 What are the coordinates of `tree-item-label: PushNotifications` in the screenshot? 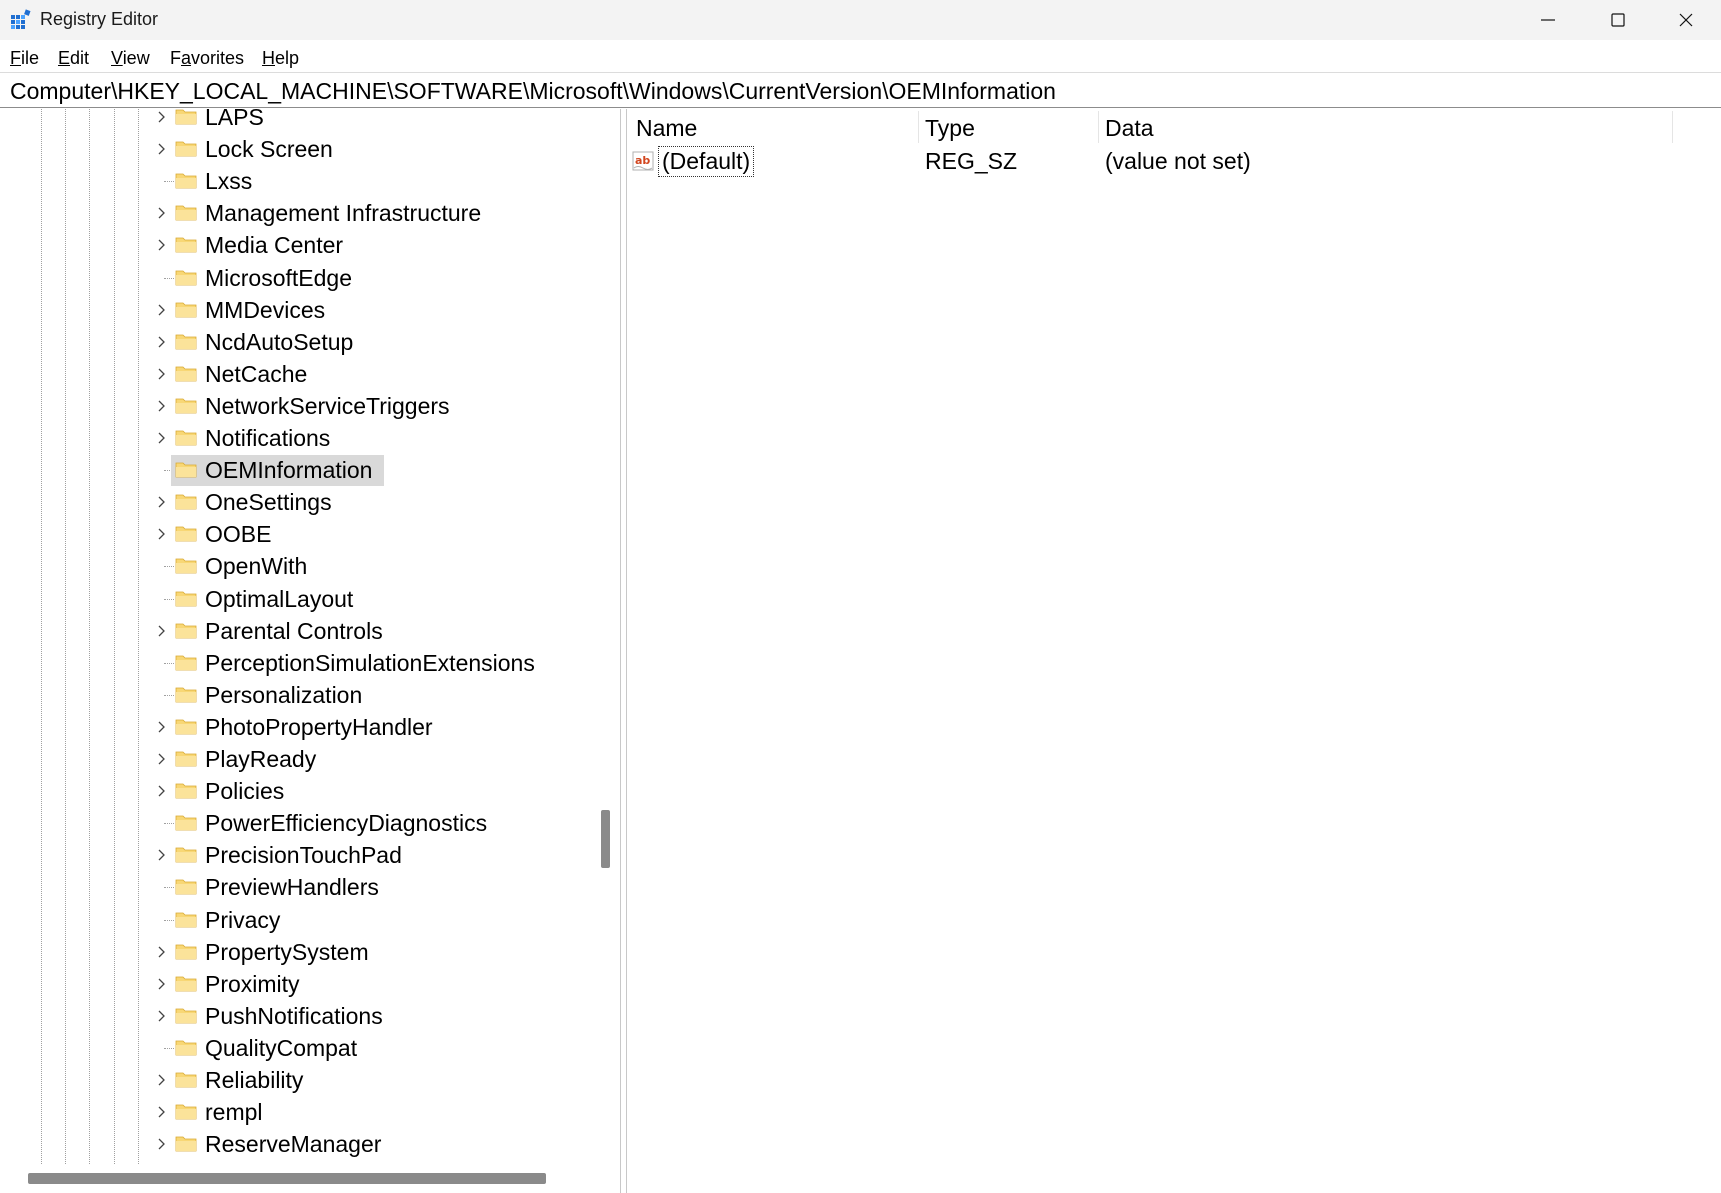 It's located at (294, 1015).